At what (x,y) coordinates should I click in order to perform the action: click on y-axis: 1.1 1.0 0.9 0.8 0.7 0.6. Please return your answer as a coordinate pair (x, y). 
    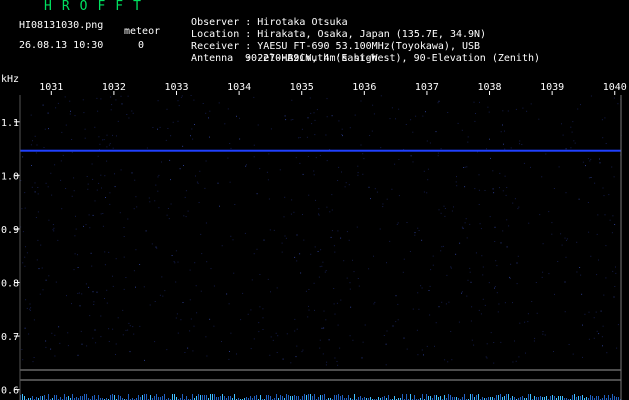
    Looking at the image, I should click on (10, 257).